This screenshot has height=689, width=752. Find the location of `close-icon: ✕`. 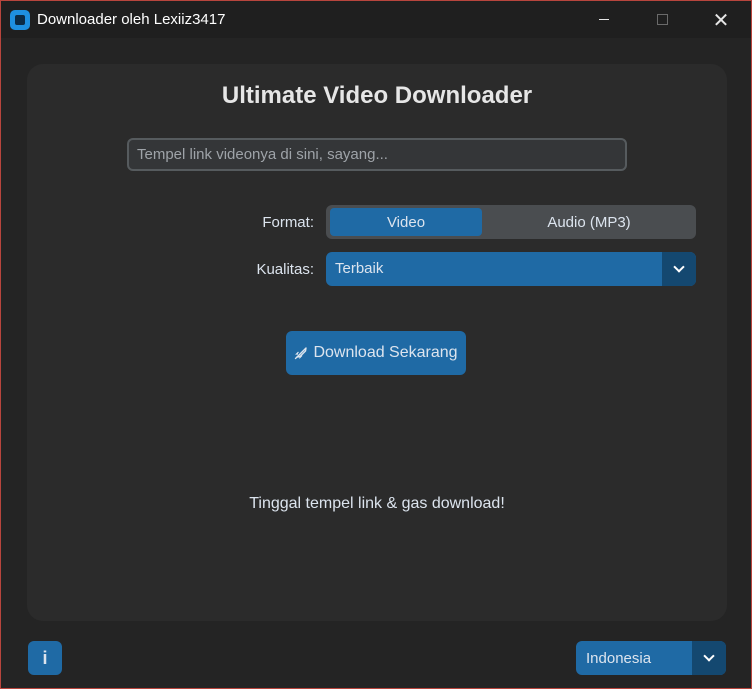

close-icon: ✕ is located at coordinates (721, 19).